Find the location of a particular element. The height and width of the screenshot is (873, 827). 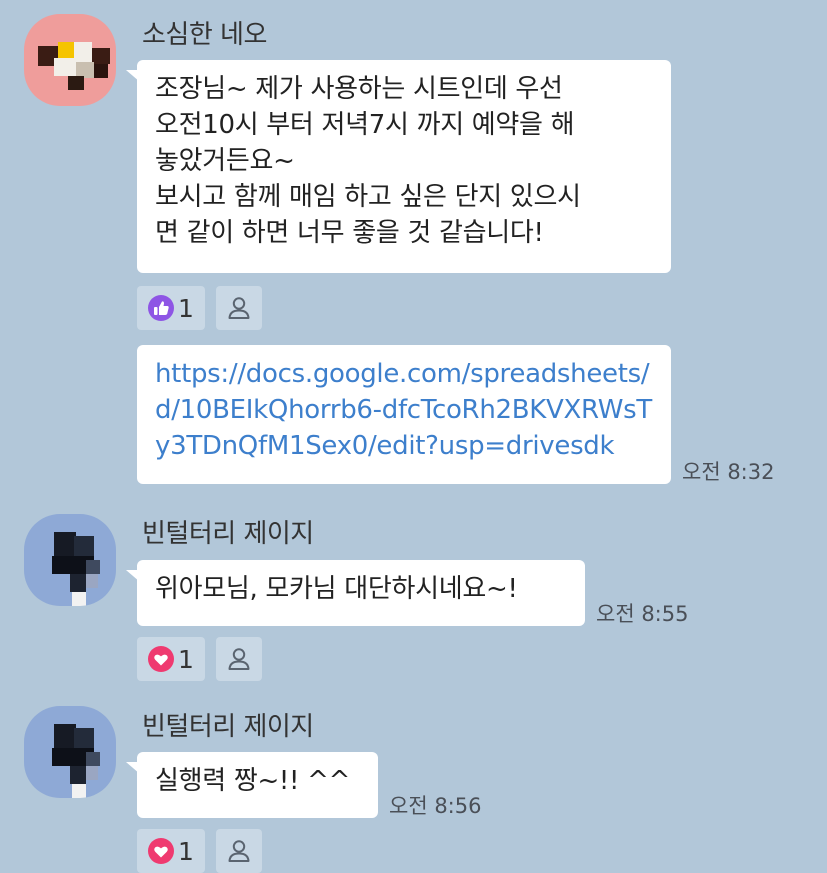

link-text: d/10BEIkQhorrb6-dfcTcoRh2BKVXRWsT is located at coordinates (405, 410).